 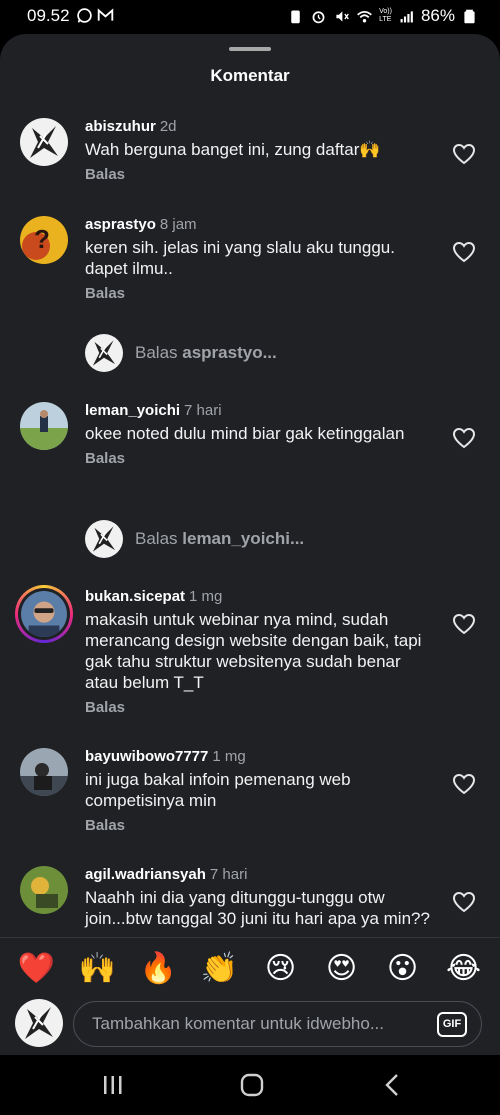 I want to click on comment-composer: GIF, so click(x=250, y=1025).